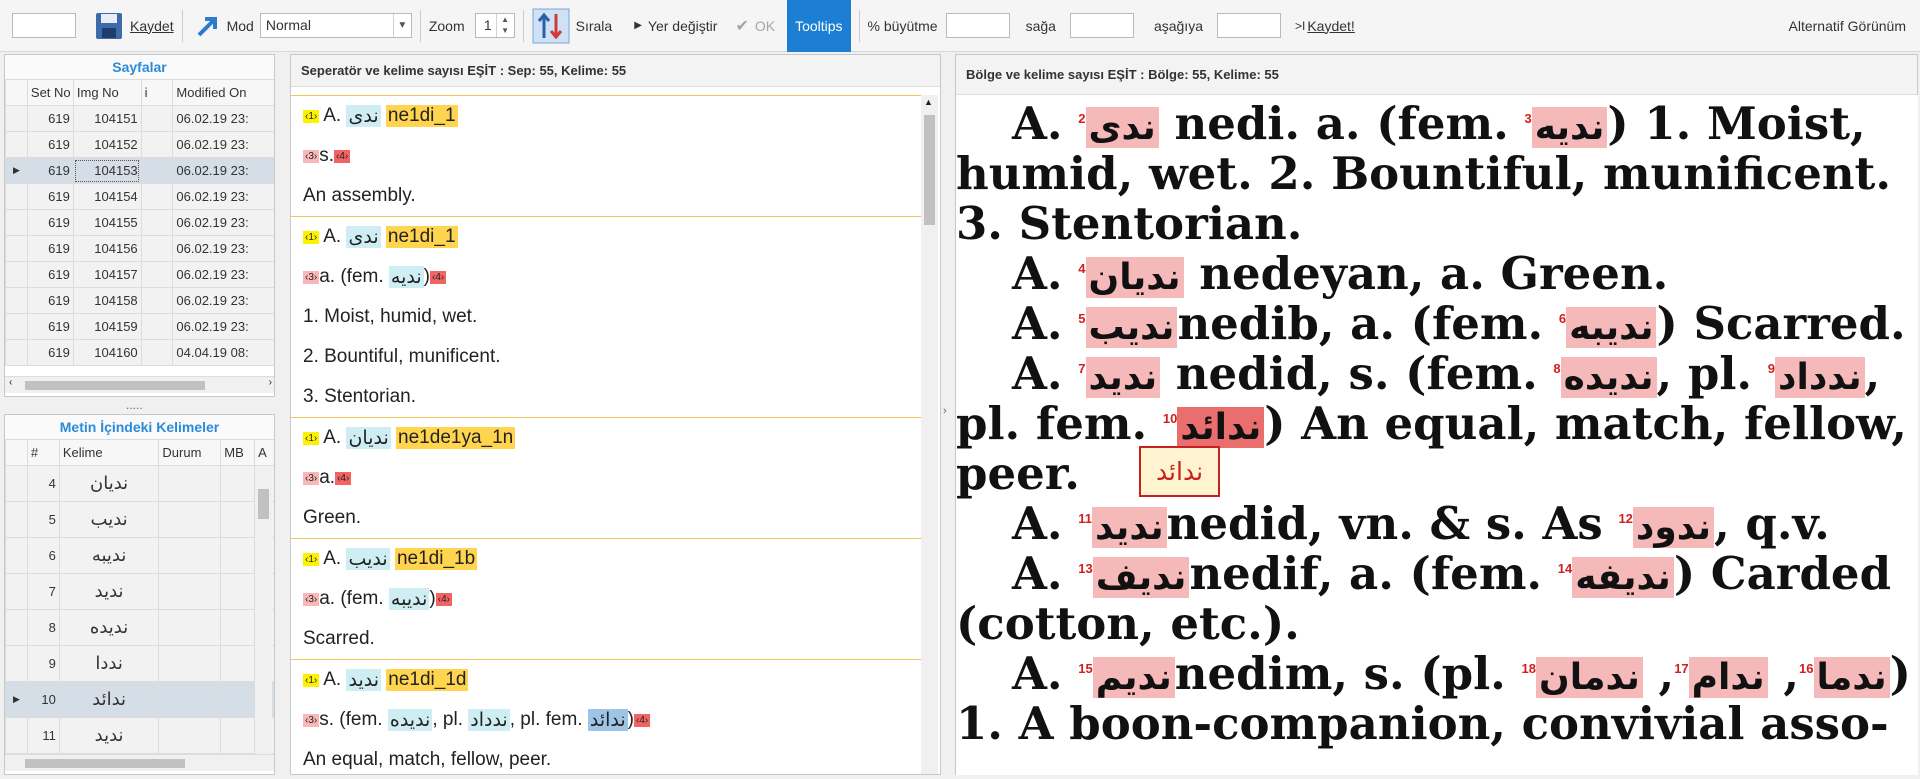 This screenshot has height=779, width=1920. Describe the element at coordinates (606, 477) in the screenshot. I see `text-entry: ‹1› A. نديان ne1de1ya_1n ‹3› a. ‹4› Green.` at that location.